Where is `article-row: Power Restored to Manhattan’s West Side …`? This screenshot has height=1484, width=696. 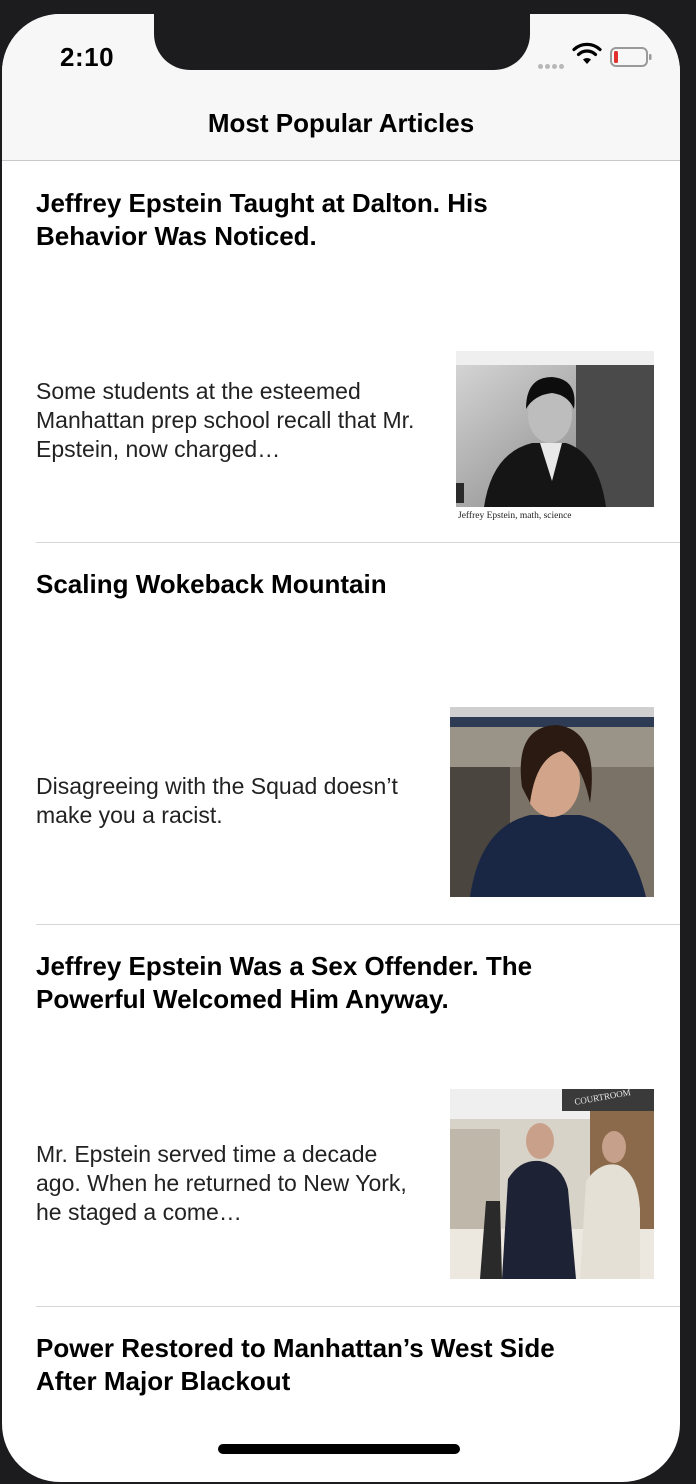
article-row: Power Restored to Manhattan’s West Side … is located at coordinates (341, 1386).